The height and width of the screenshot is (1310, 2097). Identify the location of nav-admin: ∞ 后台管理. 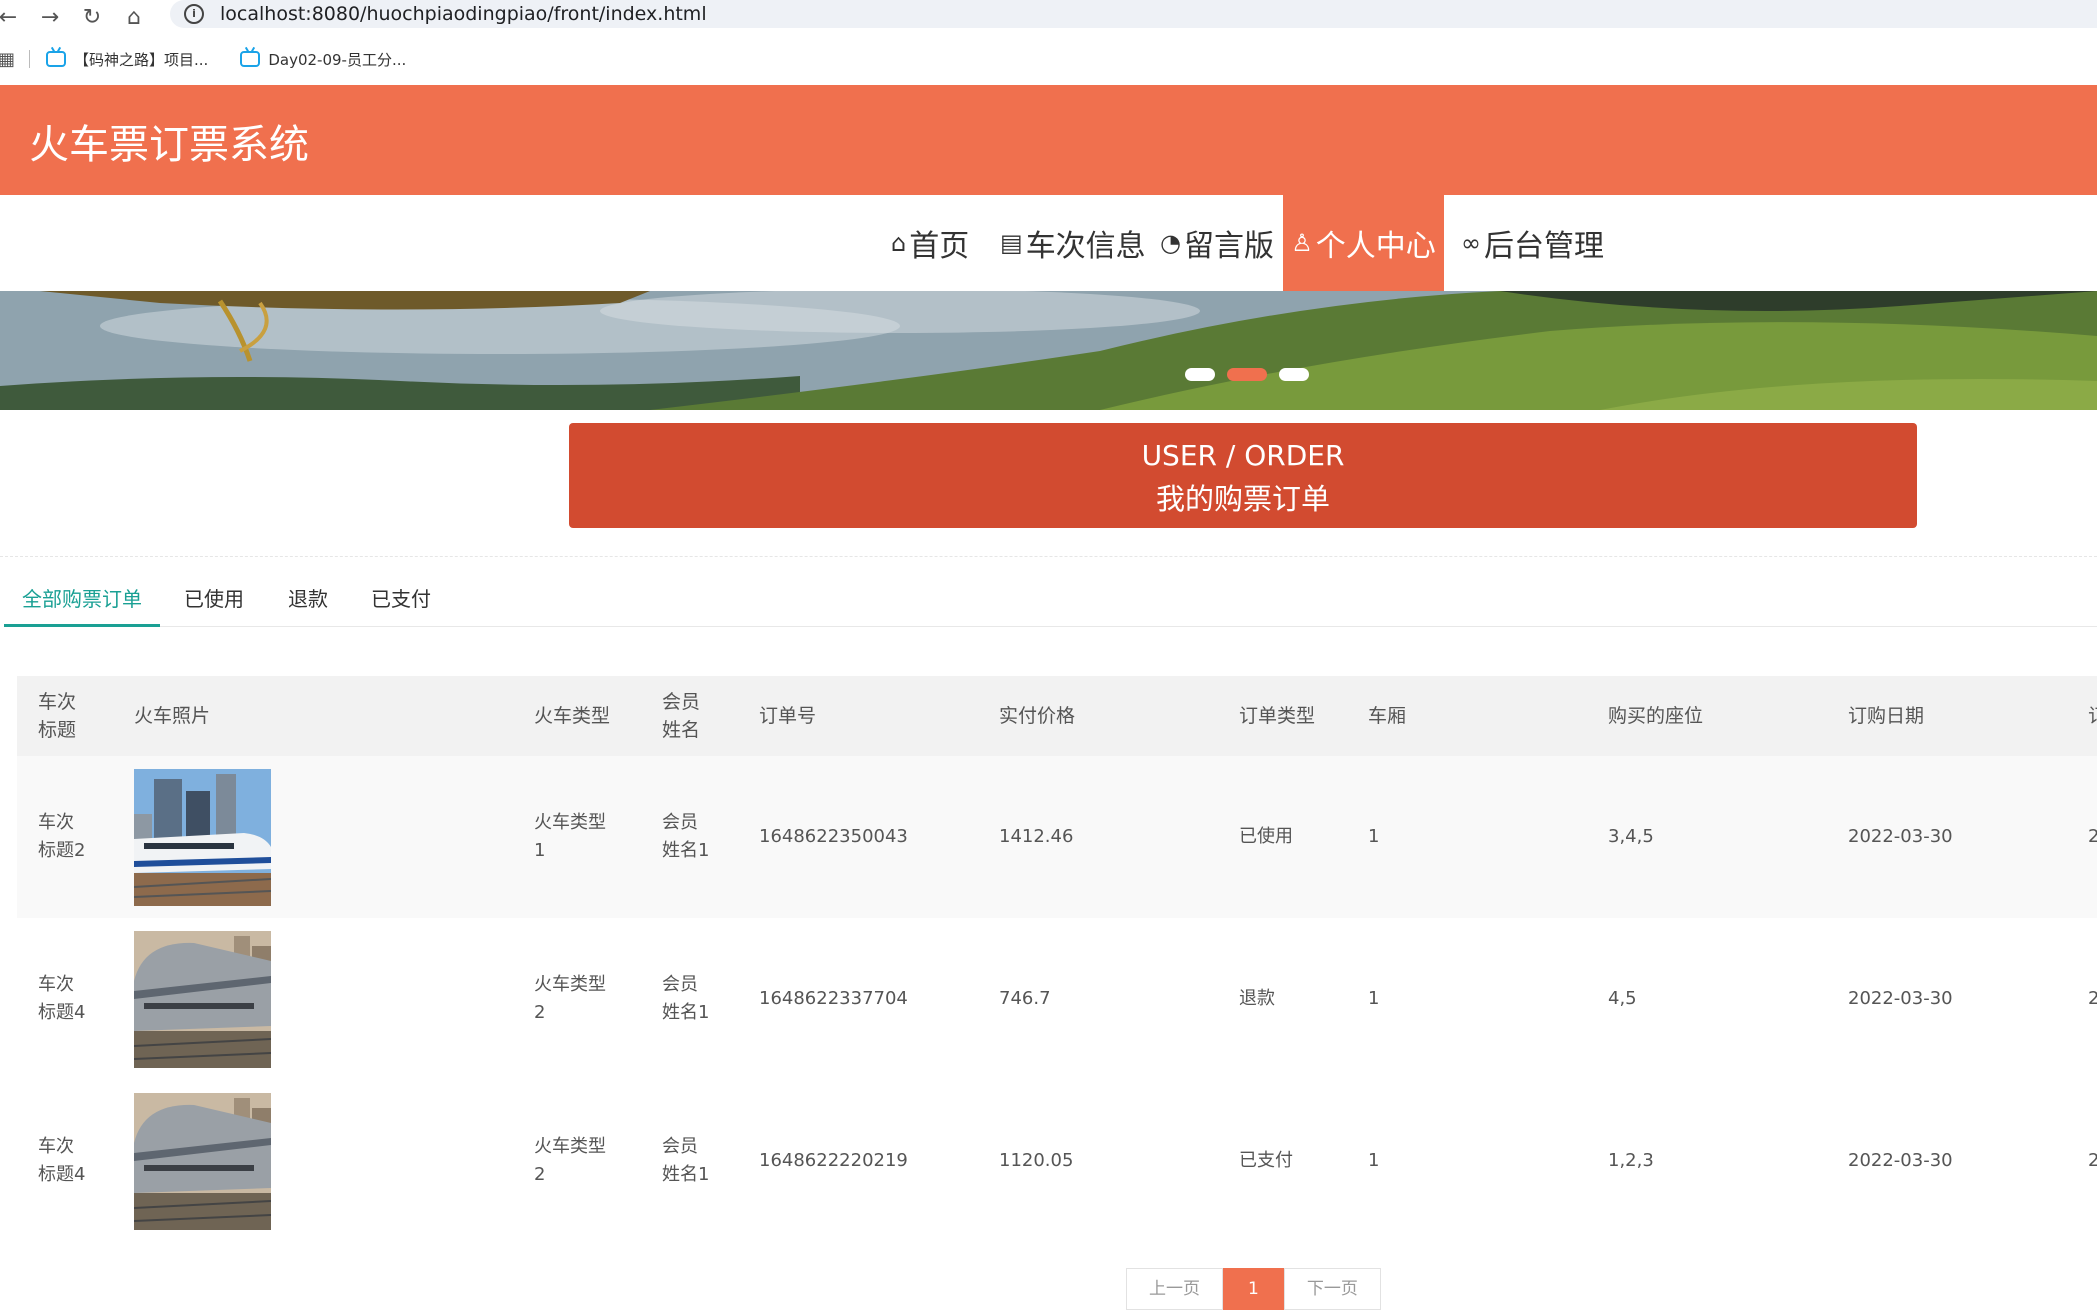
(1532, 243).